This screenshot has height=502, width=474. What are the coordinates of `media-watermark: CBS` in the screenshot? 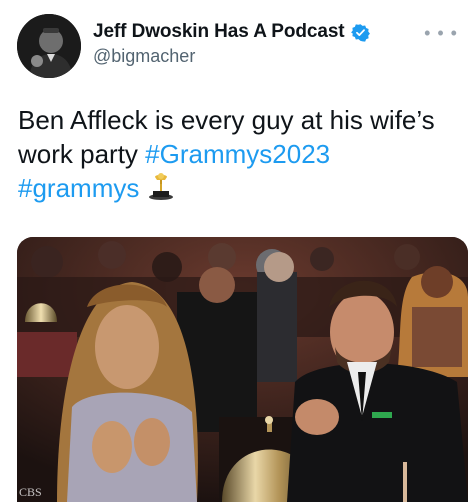 It's located at (30, 492).